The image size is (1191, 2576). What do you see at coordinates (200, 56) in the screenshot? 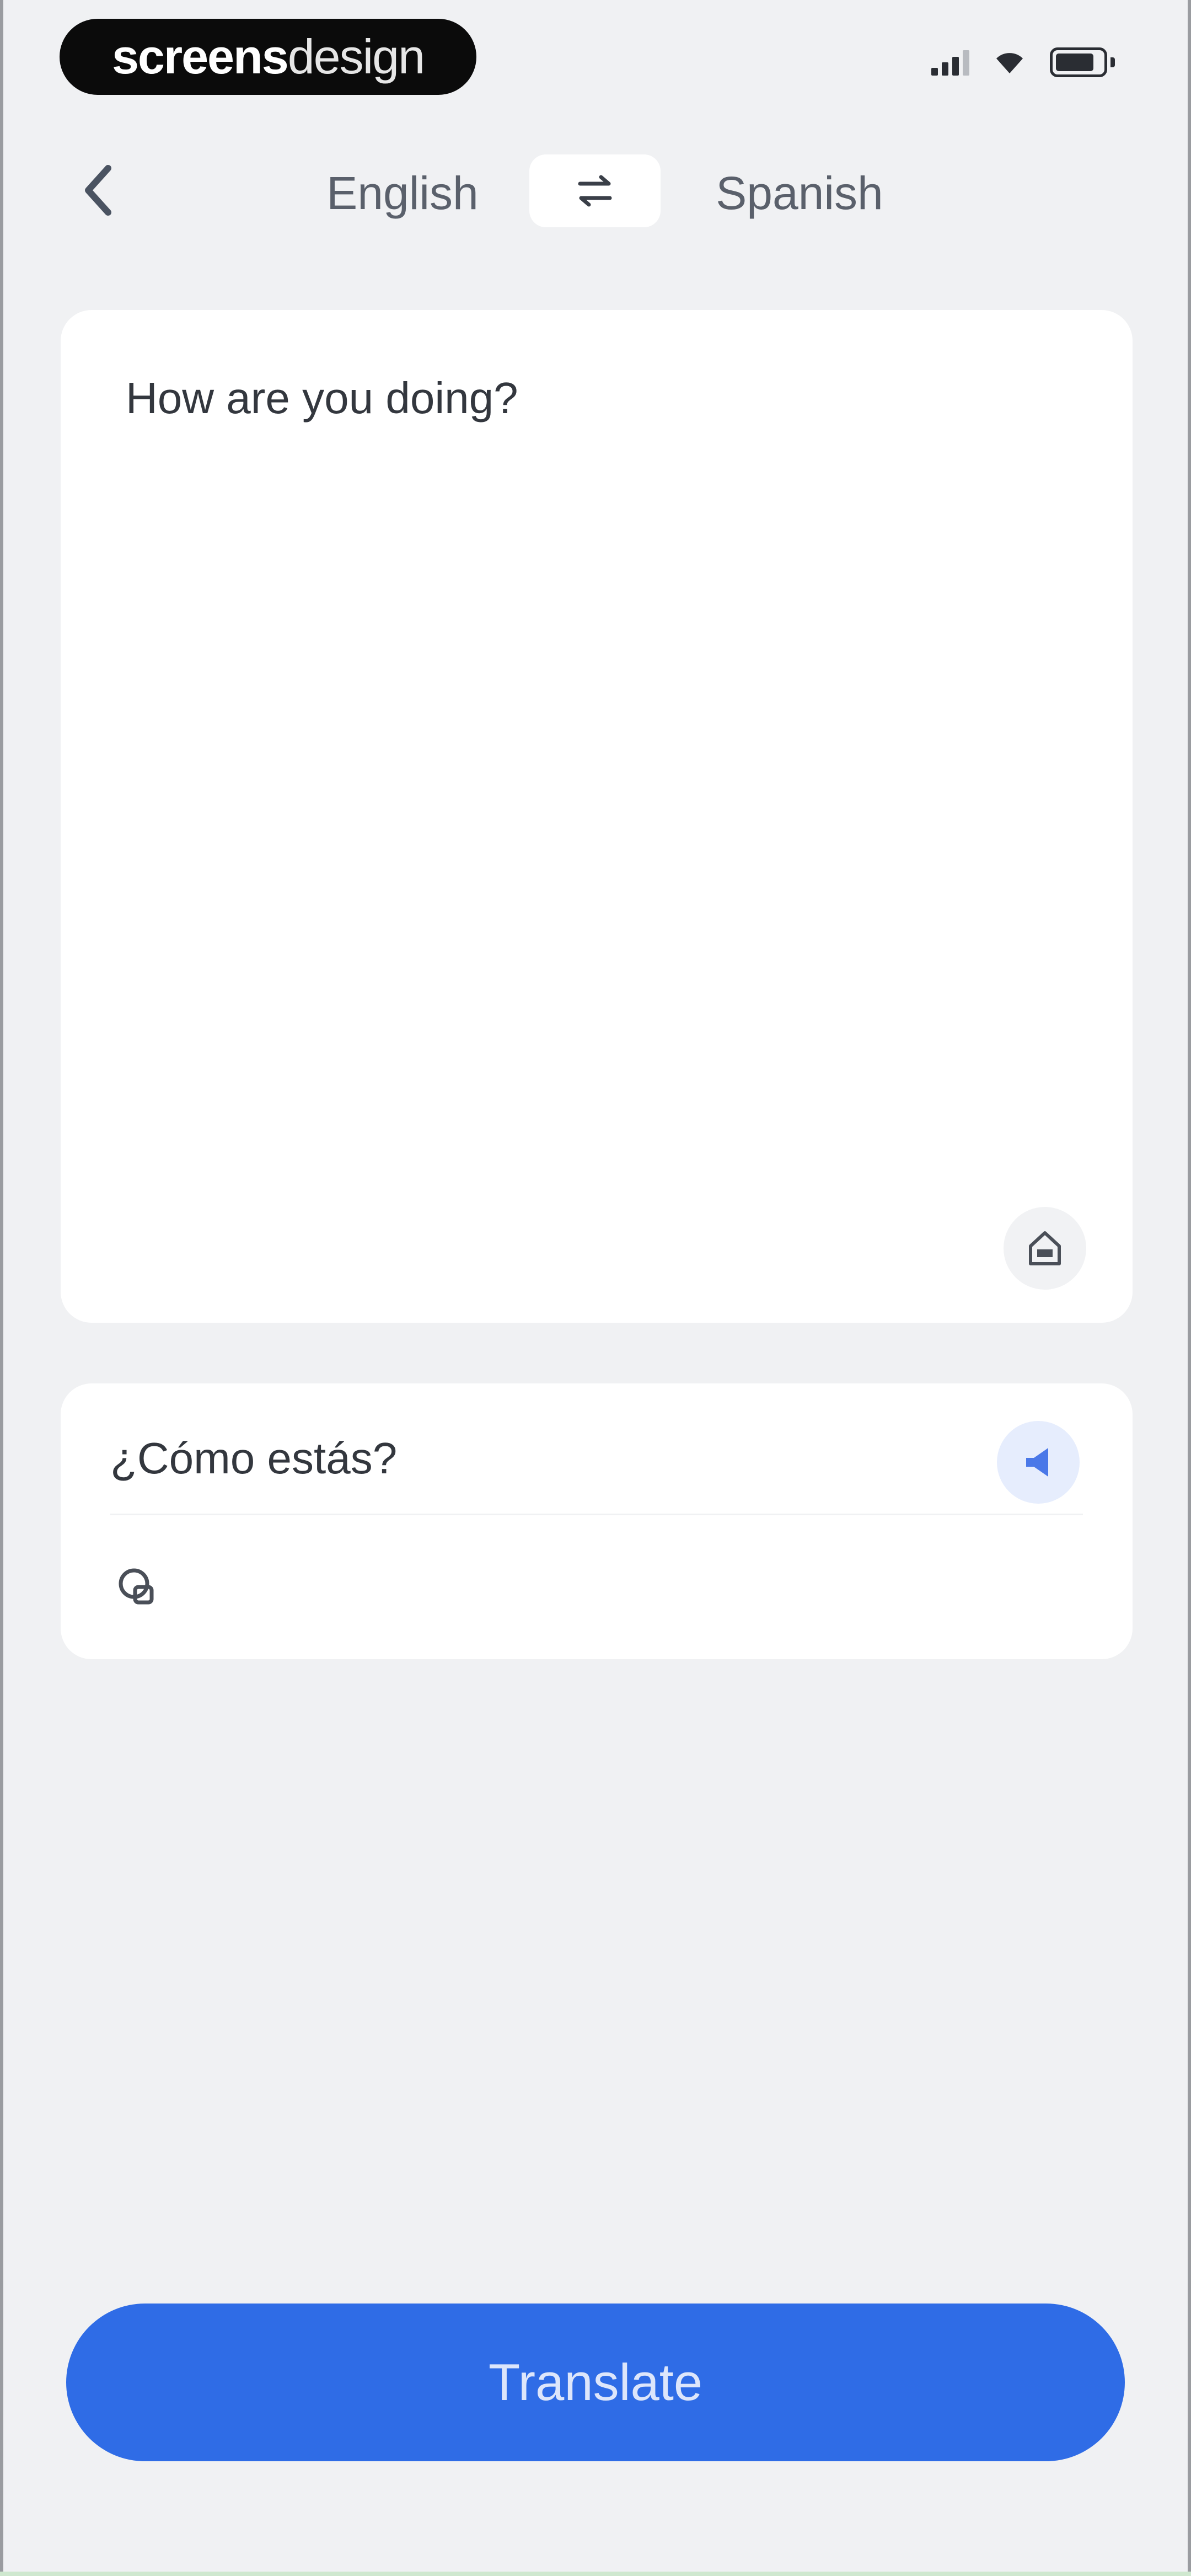
I see `brand-text-bold: screens` at bounding box center [200, 56].